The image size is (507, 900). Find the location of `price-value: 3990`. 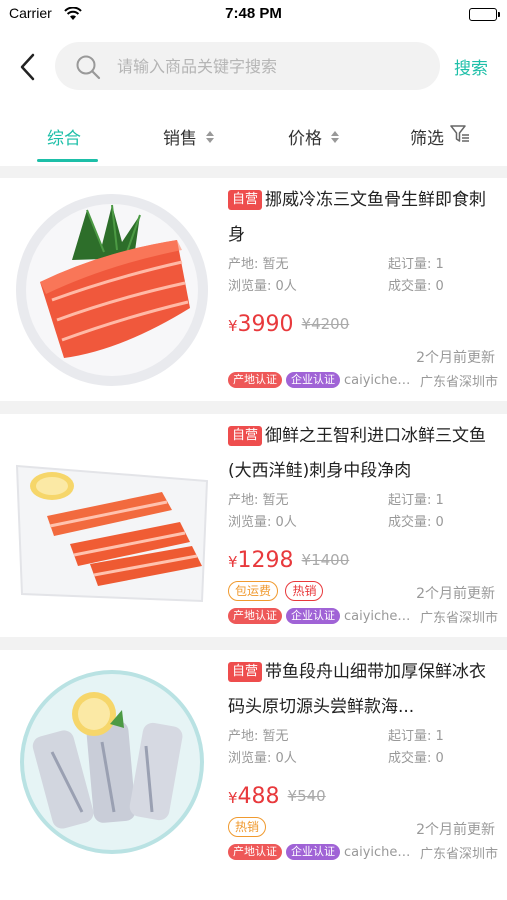

price-value: 3990 is located at coordinates (265, 324).